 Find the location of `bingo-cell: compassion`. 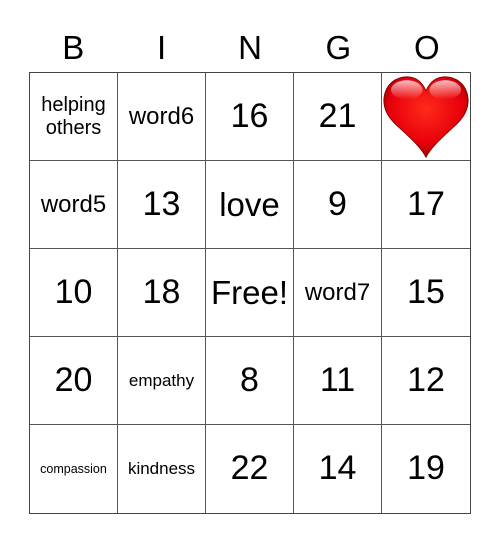

bingo-cell: compassion is located at coordinates (74, 469).